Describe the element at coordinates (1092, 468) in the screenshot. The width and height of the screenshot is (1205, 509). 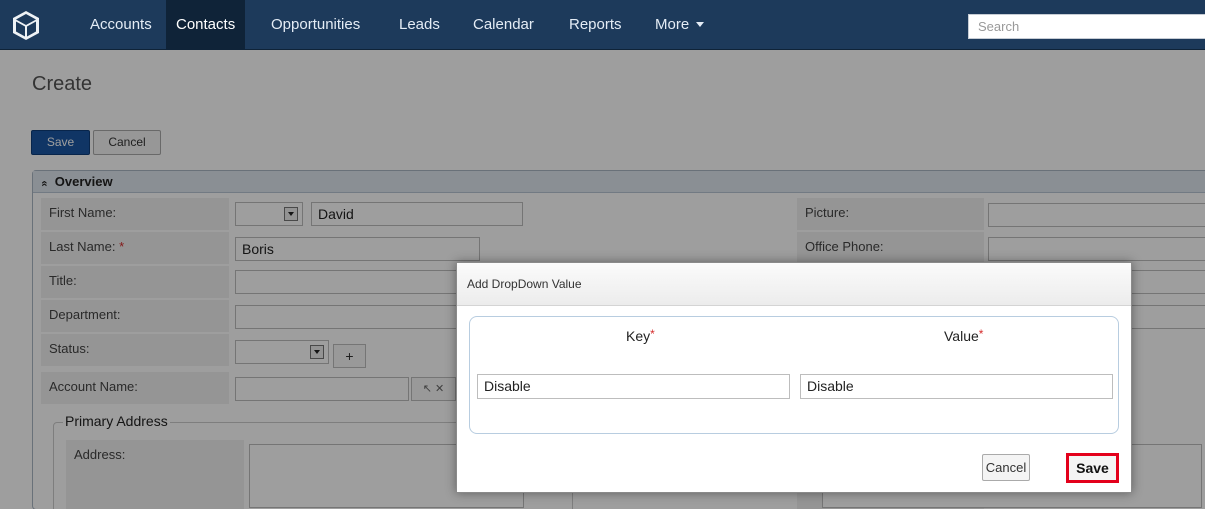
I see `dialog-save-button: Save` at that location.